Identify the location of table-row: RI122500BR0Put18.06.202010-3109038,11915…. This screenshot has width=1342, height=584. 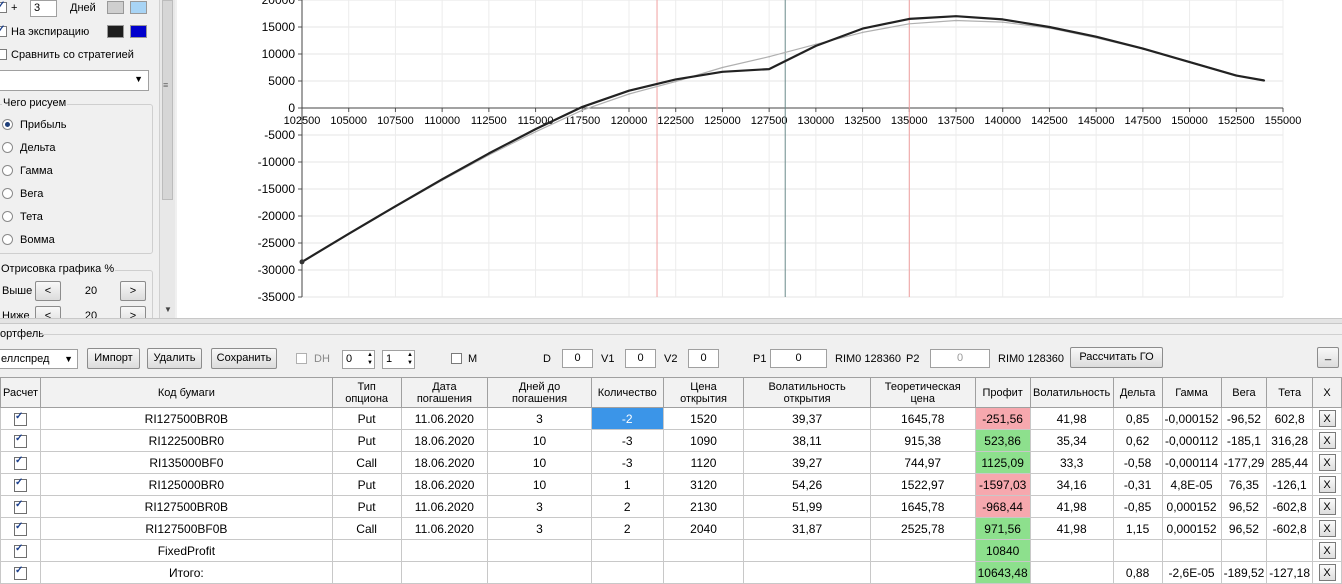
(671, 440).